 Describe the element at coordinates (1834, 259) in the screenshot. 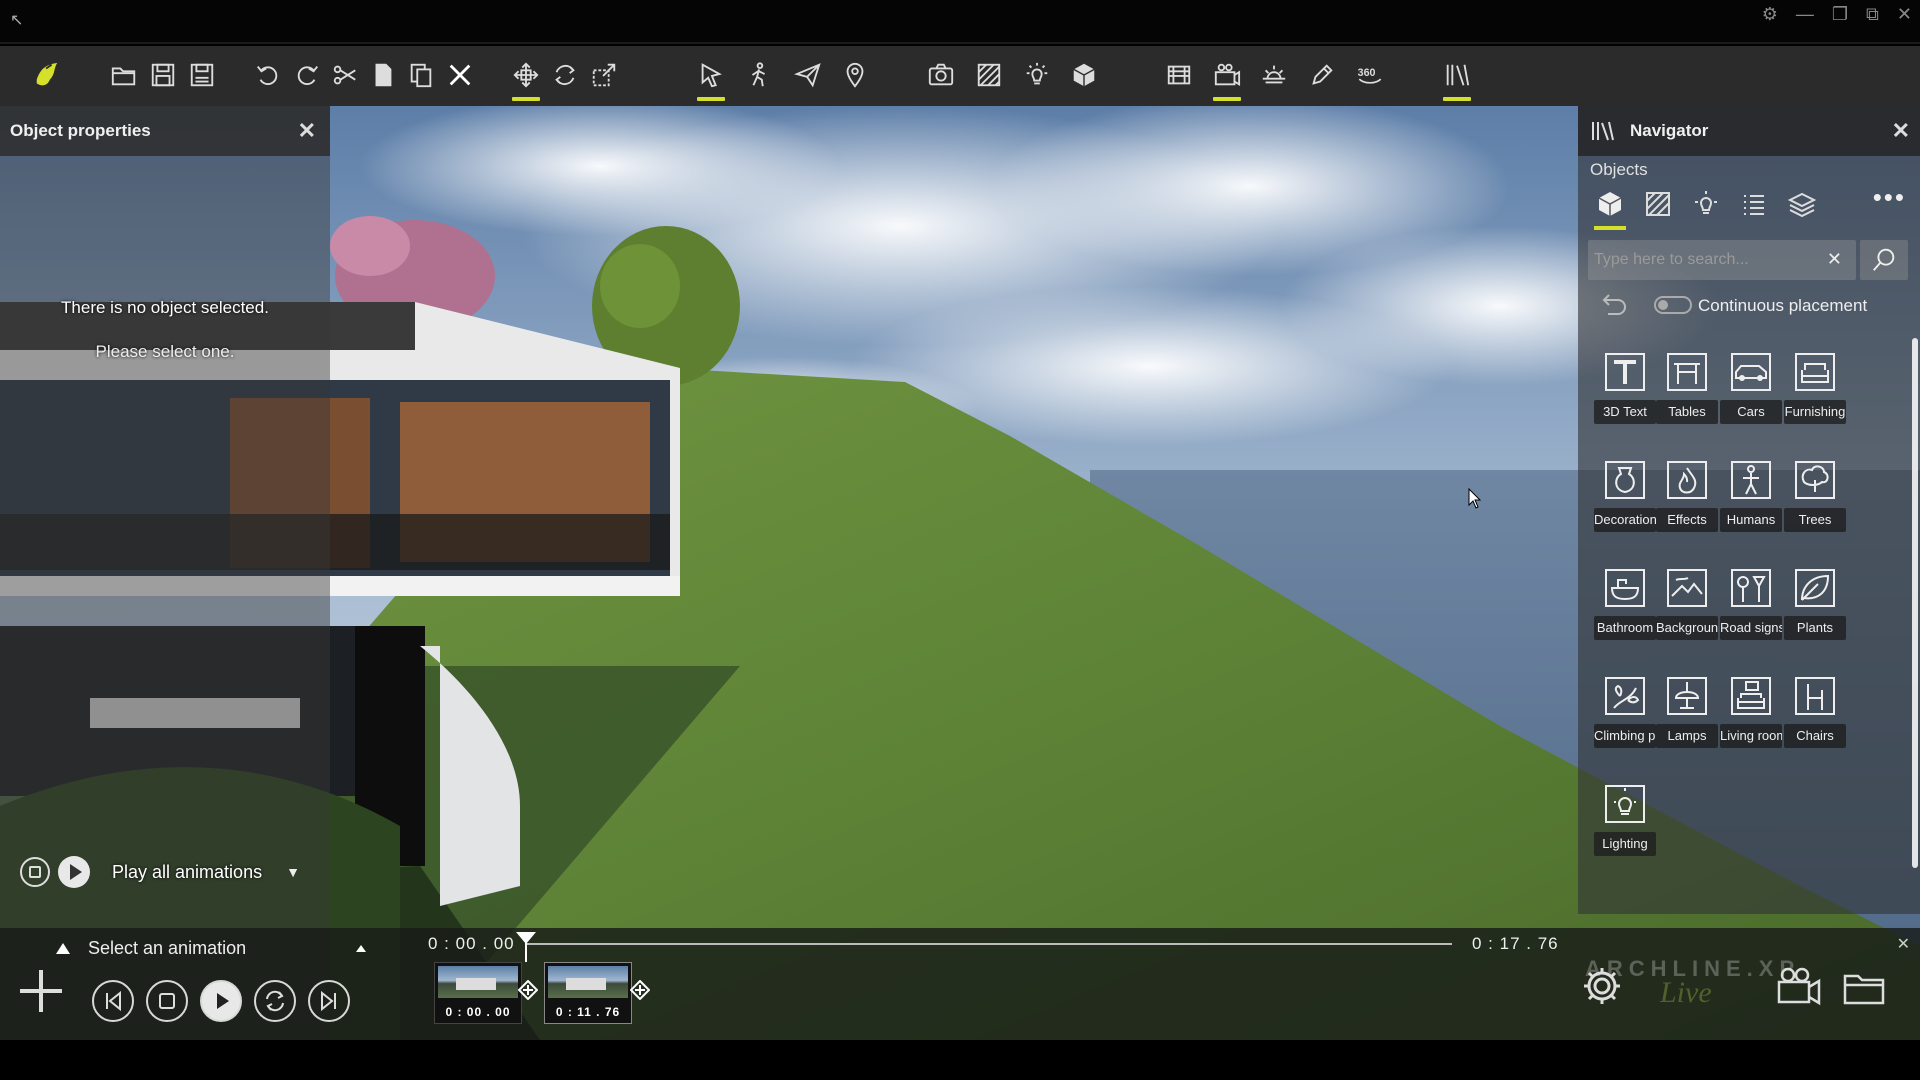

I see `clear-search-icon: ✕` at that location.